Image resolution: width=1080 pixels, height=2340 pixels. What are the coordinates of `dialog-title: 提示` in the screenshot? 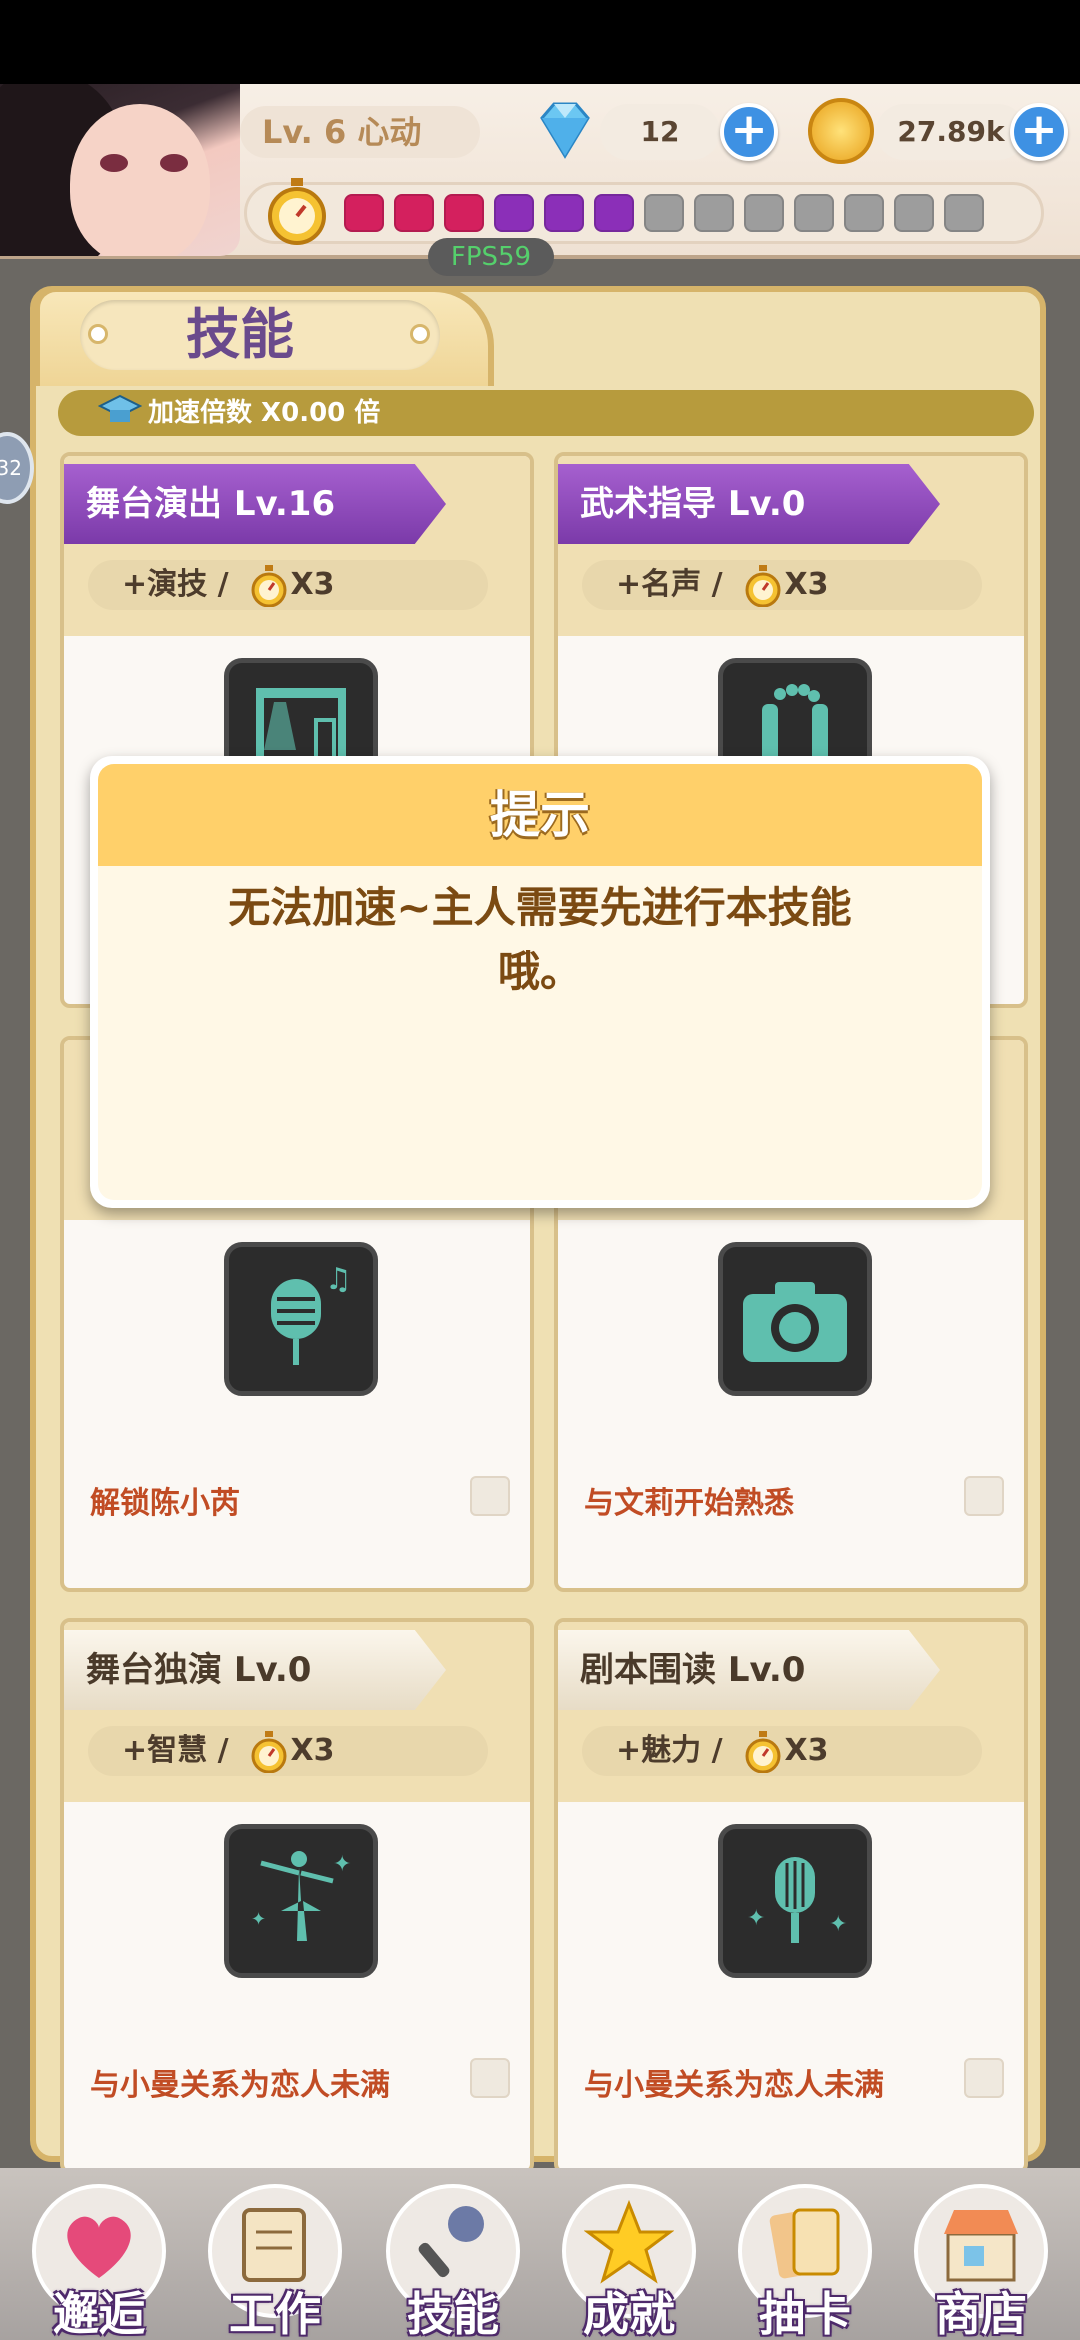 It's located at (540, 815).